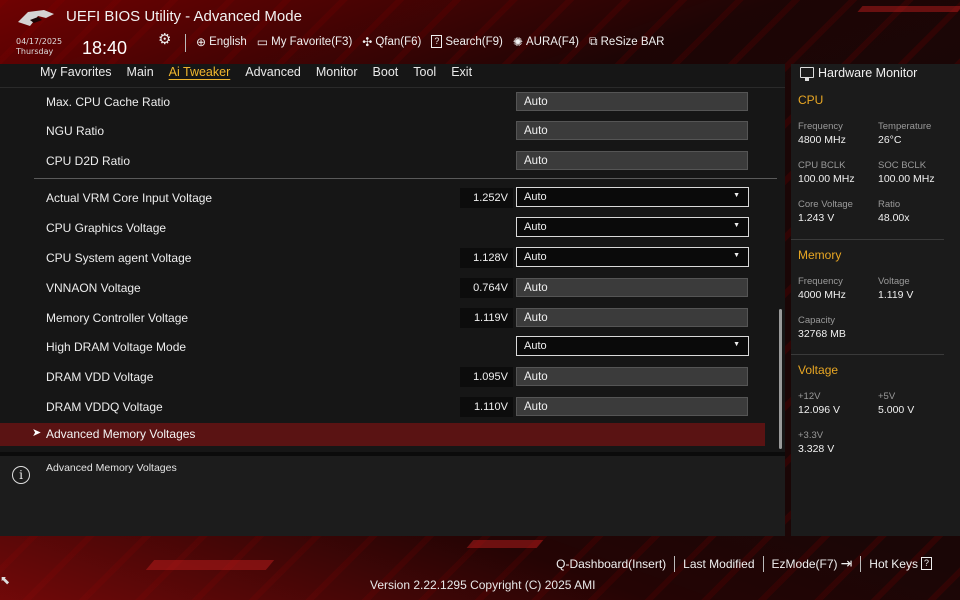 The height and width of the screenshot is (600, 960). Describe the element at coordinates (200, 72) in the screenshot. I see `tab-ai-tweaker: Ai Tweaker` at that location.